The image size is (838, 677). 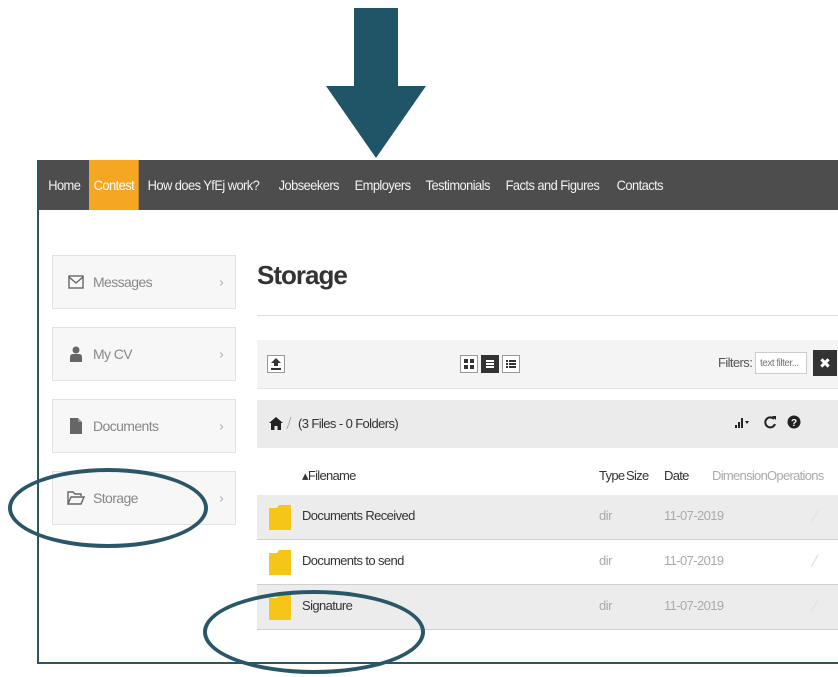 What do you see at coordinates (552, 185) in the screenshot?
I see `nav-facts-and-figures: Facts and Figures` at bounding box center [552, 185].